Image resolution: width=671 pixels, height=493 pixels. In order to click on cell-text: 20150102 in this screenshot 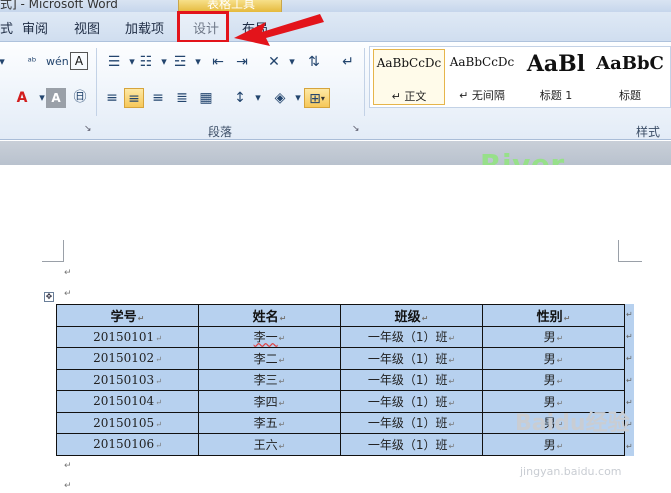, I will do `click(124, 358)`.